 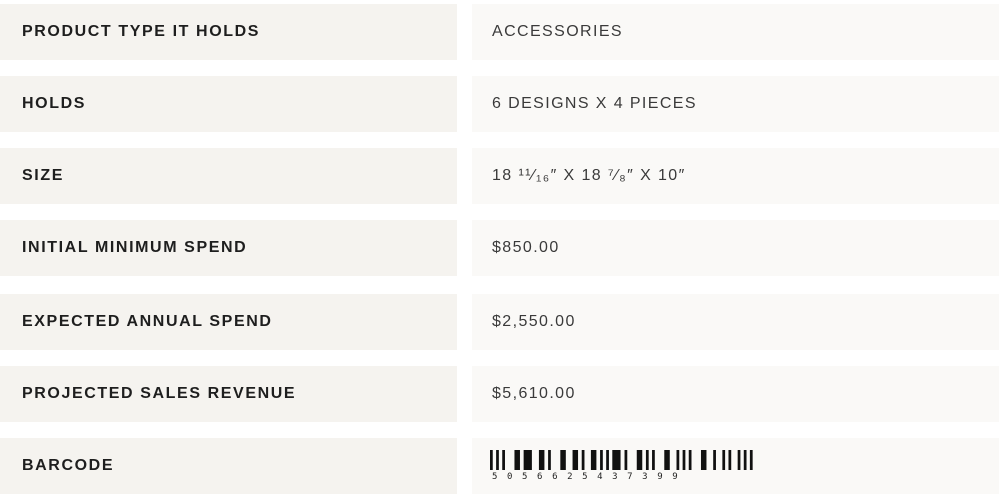 I want to click on spec-value: ACCESSORIES, so click(x=735, y=32).